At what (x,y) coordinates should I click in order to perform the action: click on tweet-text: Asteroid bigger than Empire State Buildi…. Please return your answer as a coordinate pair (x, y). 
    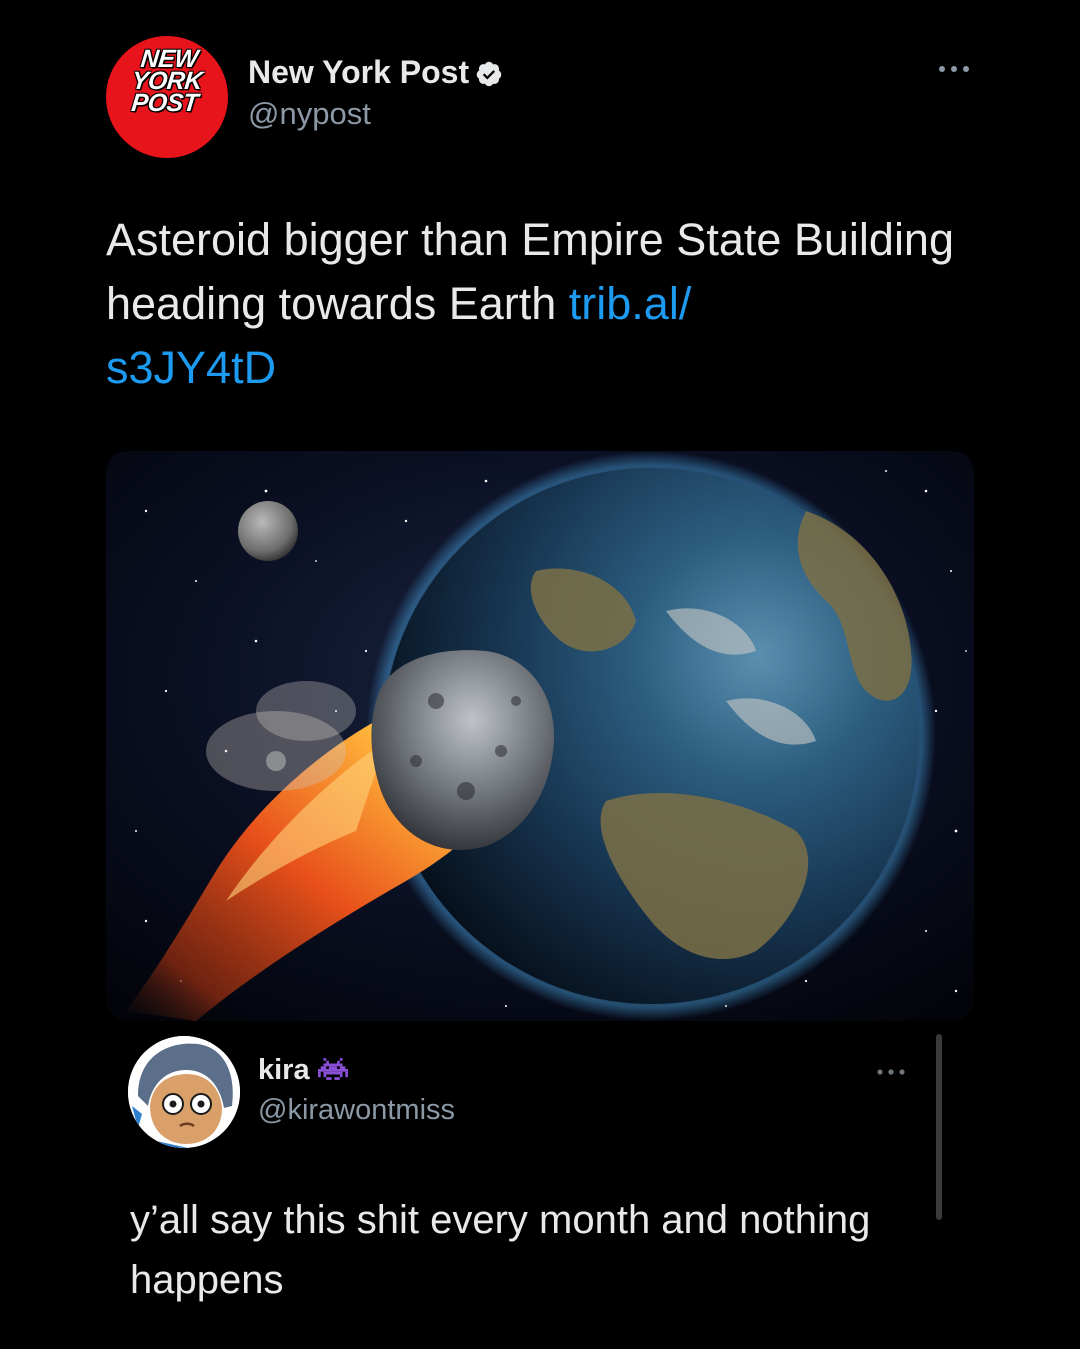
    Looking at the image, I should click on (546, 304).